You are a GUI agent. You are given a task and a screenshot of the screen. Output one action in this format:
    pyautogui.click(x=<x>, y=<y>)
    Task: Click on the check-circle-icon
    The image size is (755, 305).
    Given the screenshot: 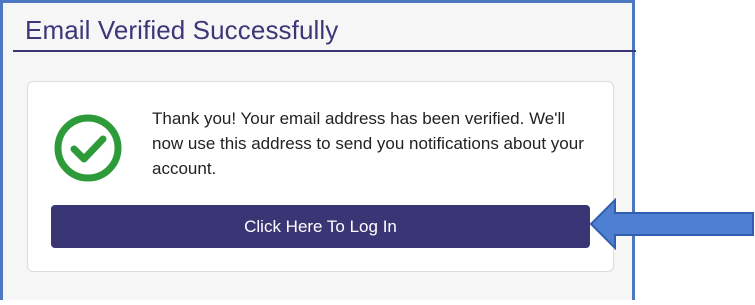 What is the action you would take?
    pyautogui.click(x=88, y=148)
    